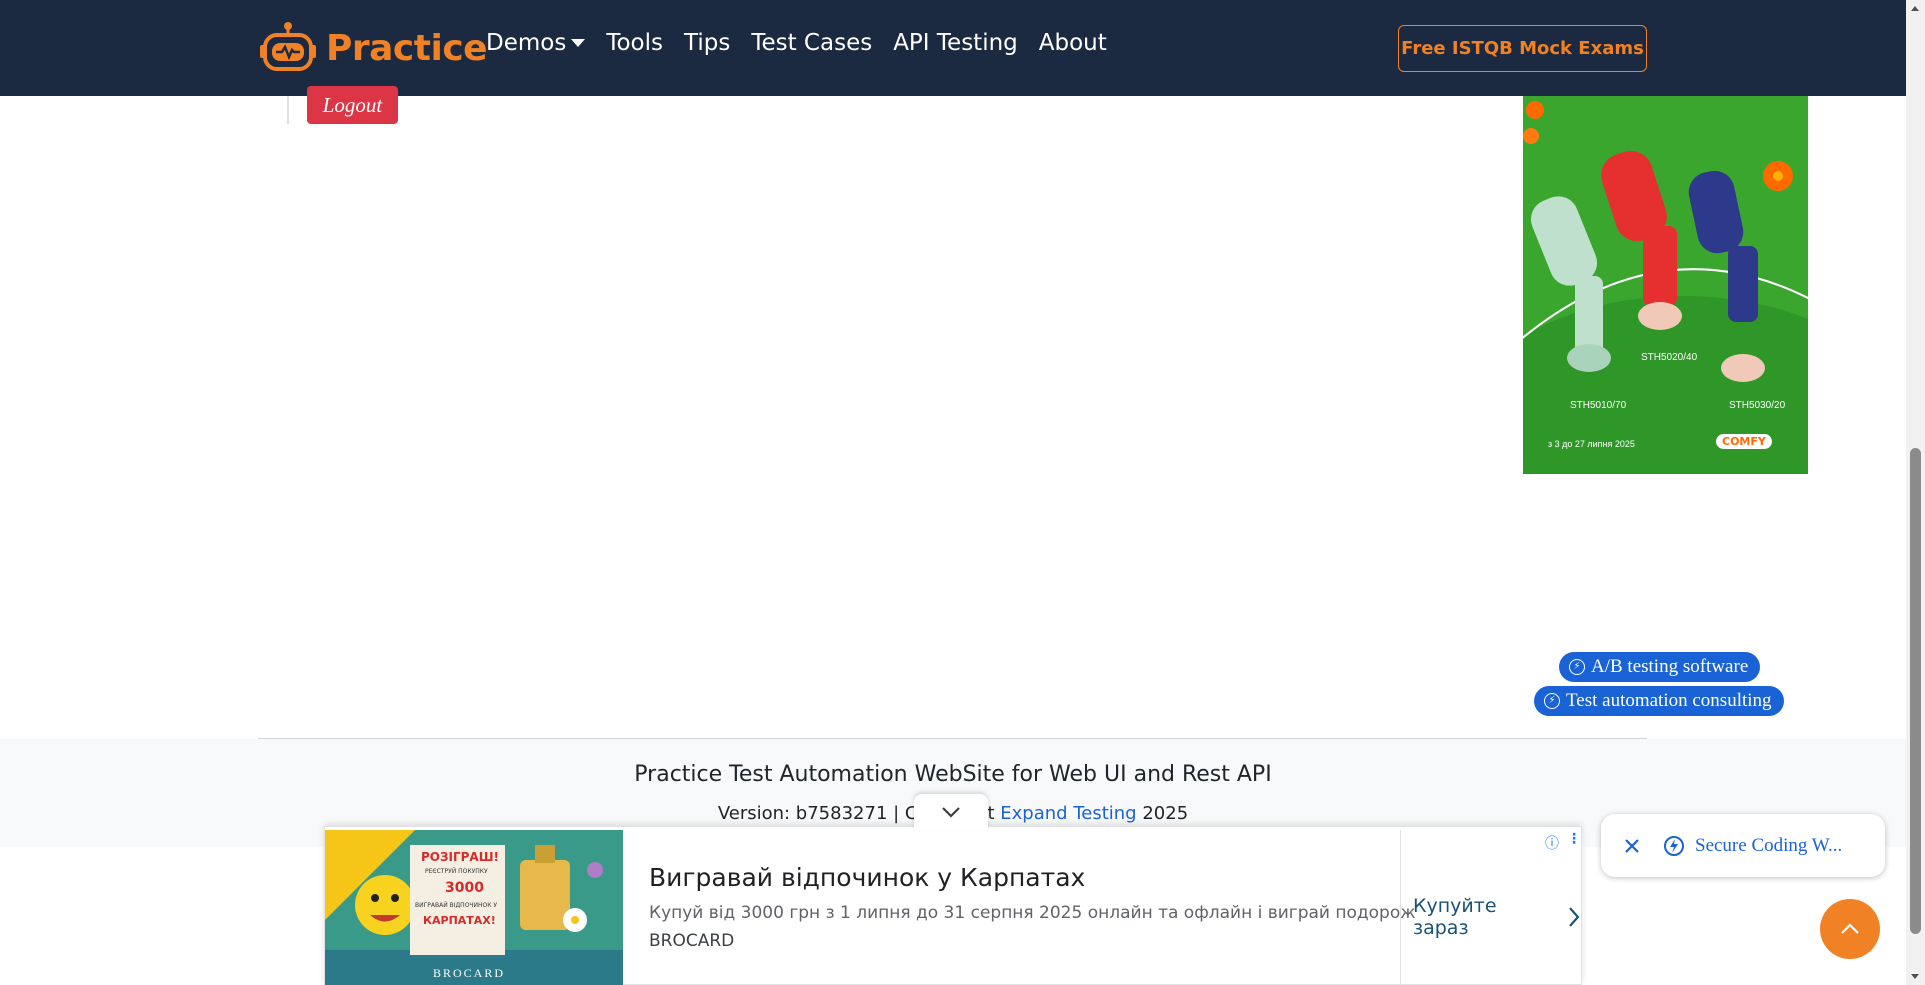  I want to click on istqb-mock-exams-button: Free ISTQB Mock Exams, so click(1522, 48).